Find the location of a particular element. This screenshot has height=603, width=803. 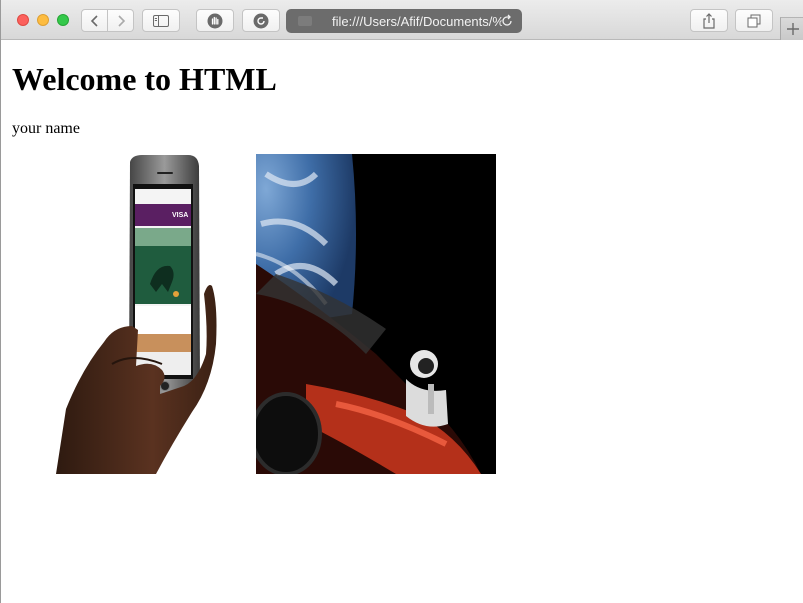

chevron-right-icon is located at coordinates (121, 20).